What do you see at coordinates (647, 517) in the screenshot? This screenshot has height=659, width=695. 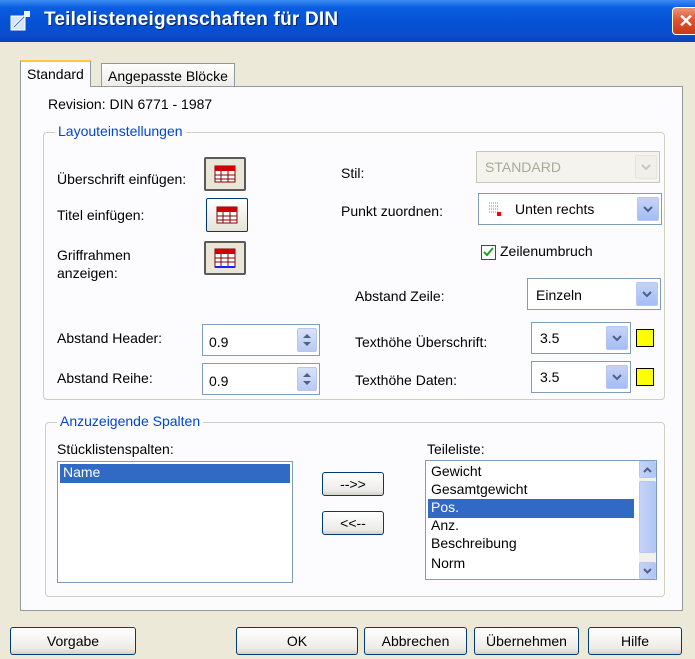 I see `scroll-thumb` at bounding box center [647, 517].